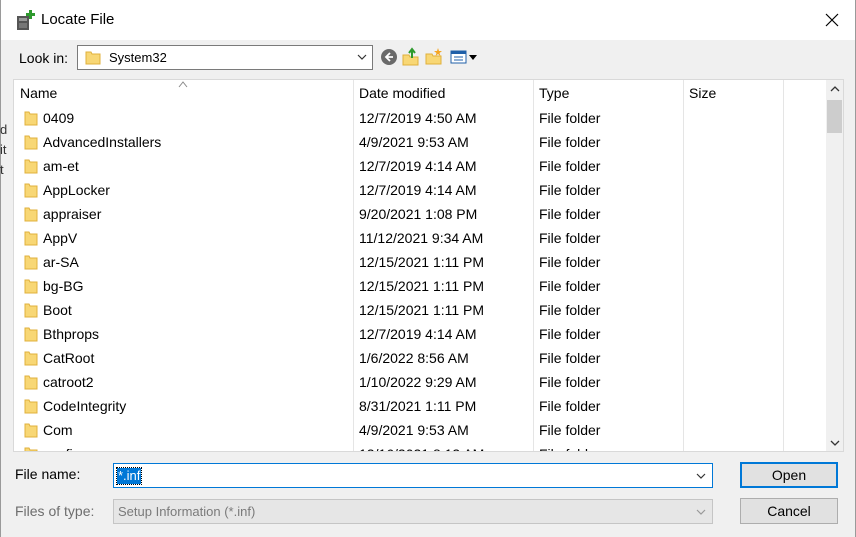  What do you see at coordinates (608, 93) in the screenshot?
I see `column-header-type: Type` at bounding box center [608, 93].